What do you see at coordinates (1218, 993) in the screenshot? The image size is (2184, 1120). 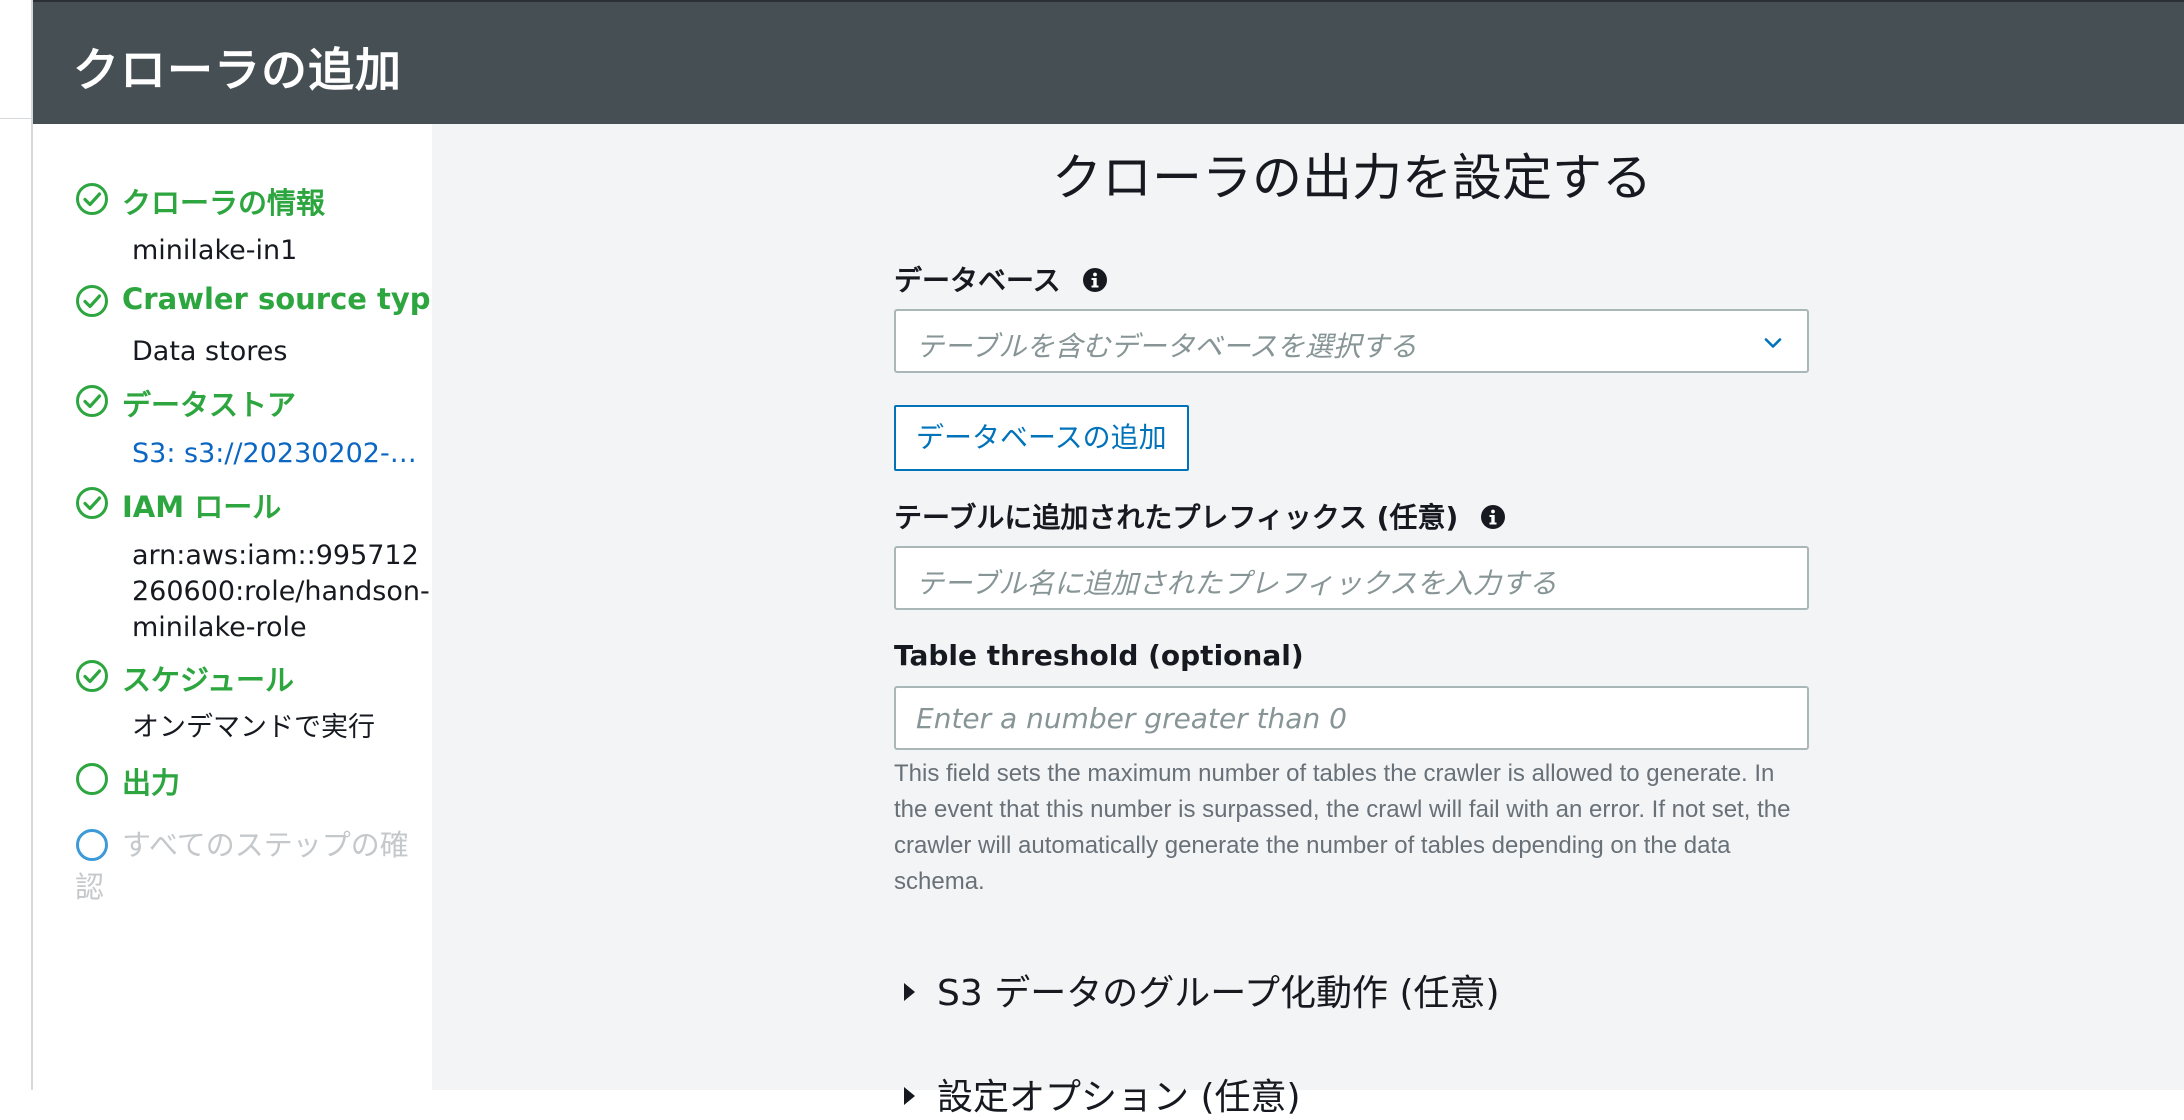 I see `grouping-behavior-label: S3 データのグループ化動作 (任意)` at bounding box center [1218, 993].